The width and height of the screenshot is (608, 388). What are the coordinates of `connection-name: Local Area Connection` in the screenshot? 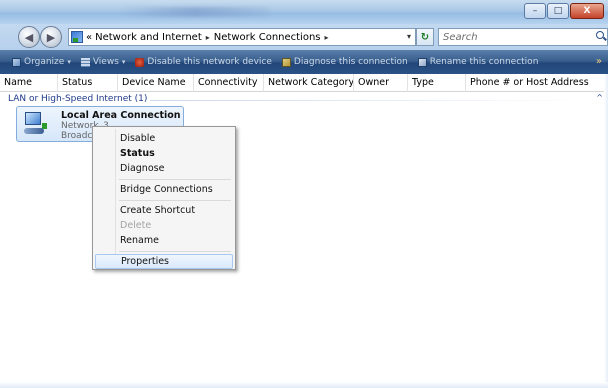 It's located at (121, 115).